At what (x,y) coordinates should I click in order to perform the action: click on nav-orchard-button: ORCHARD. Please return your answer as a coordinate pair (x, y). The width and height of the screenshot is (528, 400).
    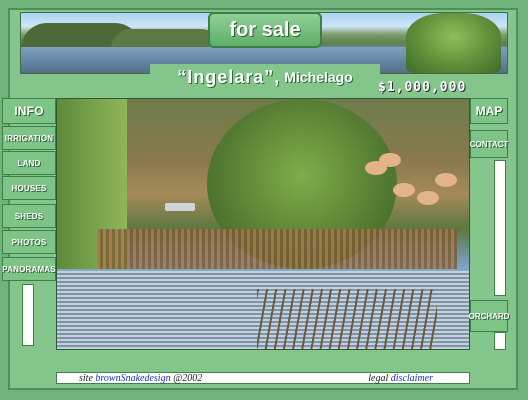
    Looking at the image, I should click on (489, 316).